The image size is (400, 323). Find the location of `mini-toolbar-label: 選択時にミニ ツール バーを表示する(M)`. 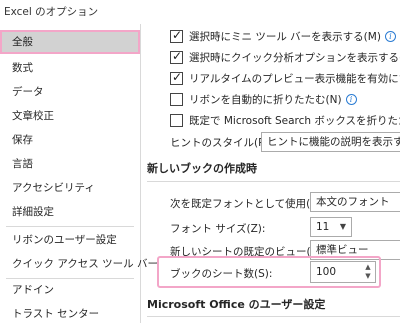

mini-toolbar-label: 選択時にミニ ツール バーを表示する(M) is located at coordinates (285, 37).